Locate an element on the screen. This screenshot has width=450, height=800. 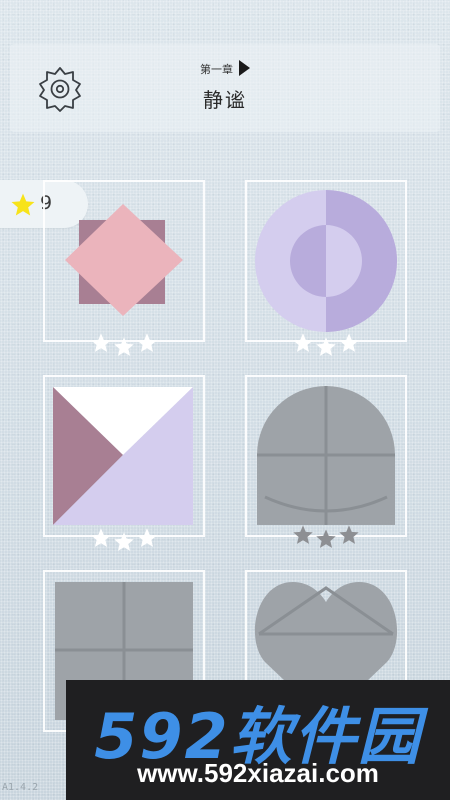
level-2-shape is located at coordinates (326, 261).